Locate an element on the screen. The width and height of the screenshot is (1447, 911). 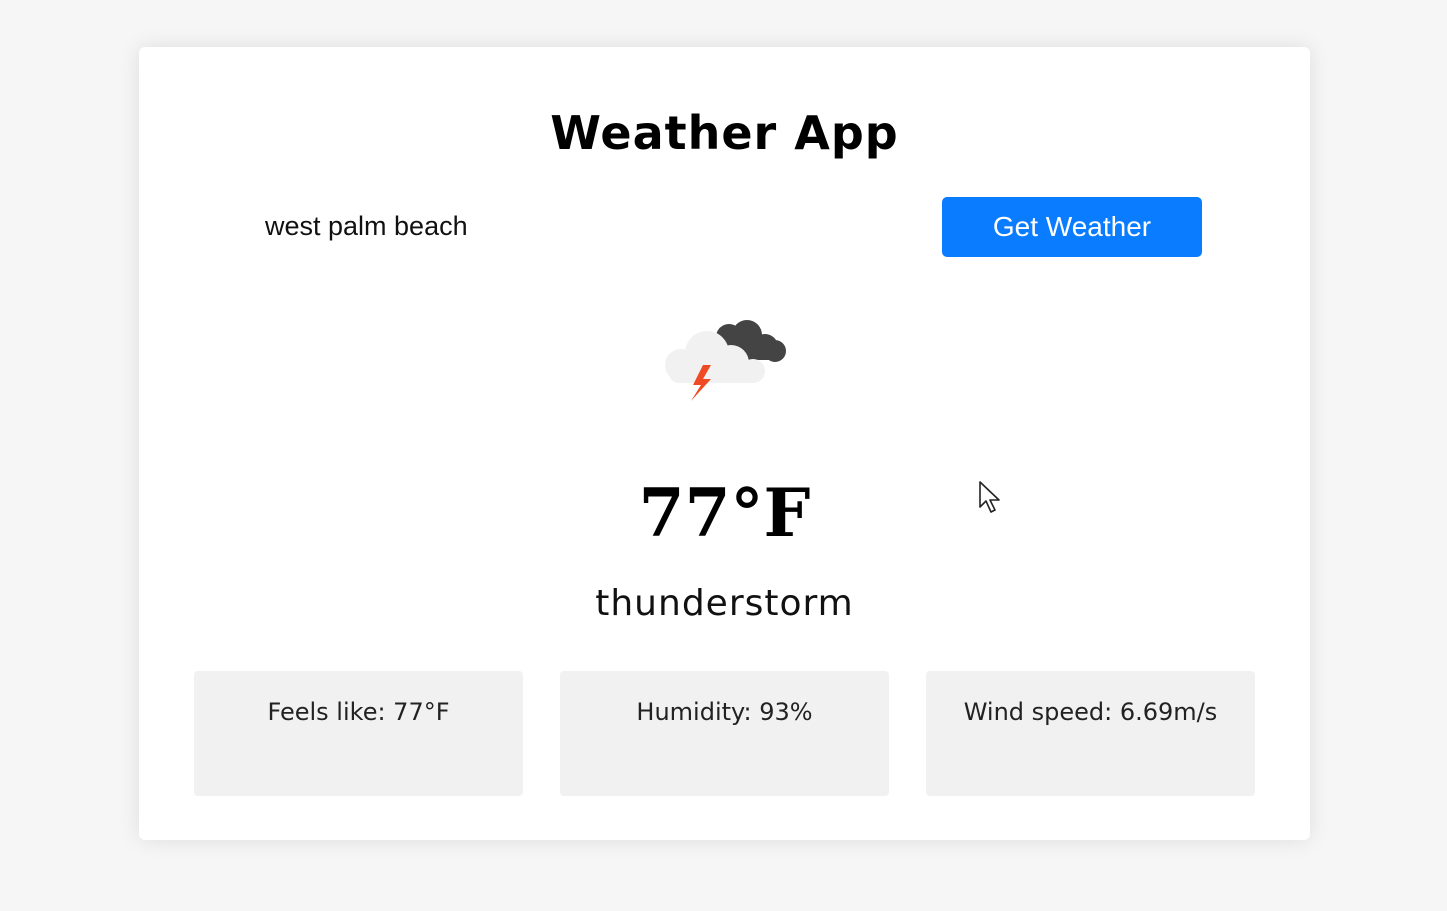
app-title: Weather App is located at coordinates (724, 133).